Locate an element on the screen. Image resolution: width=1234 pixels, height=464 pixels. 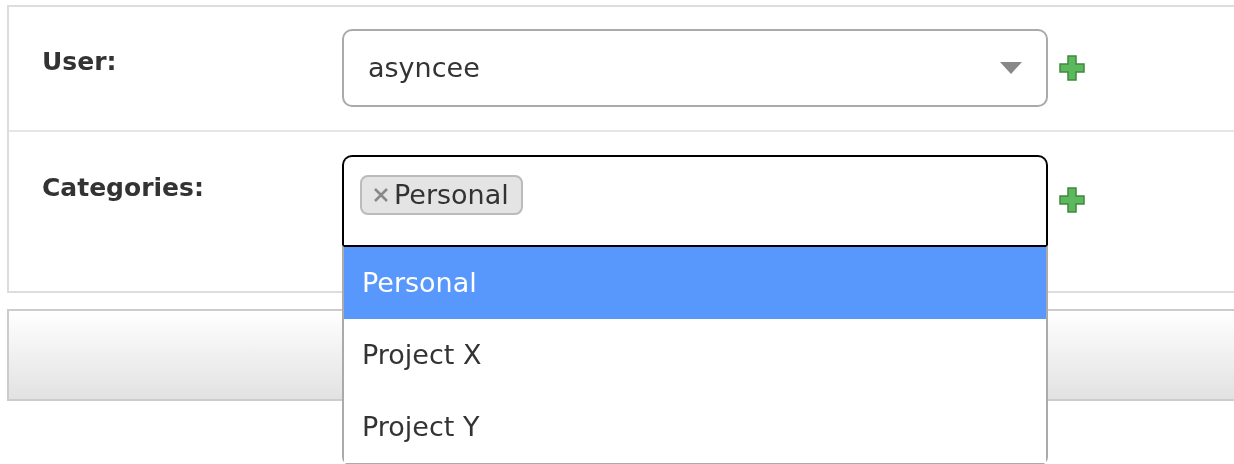
user-select: asyncee is located at coordinates (695, 68).